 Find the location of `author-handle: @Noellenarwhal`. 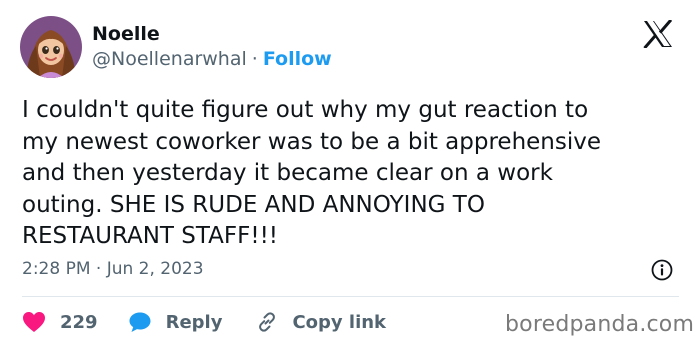

author-handle: @Noellenarwhal is located at coordinates (169, 59).